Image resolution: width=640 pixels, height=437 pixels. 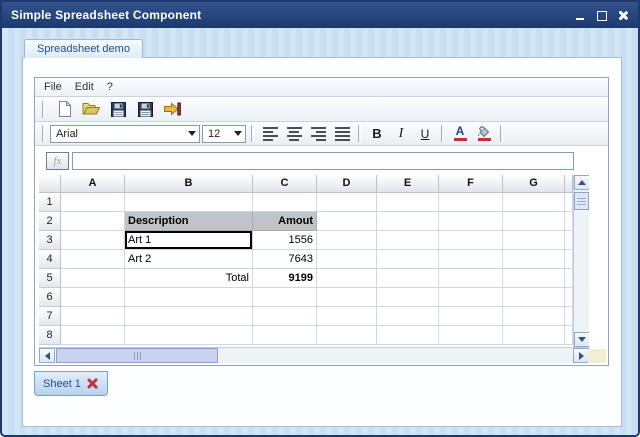 What do you see at coordinates (93, 184) in the screenshot?
I see `column-header-A: A` at bounding box center [93, 184].